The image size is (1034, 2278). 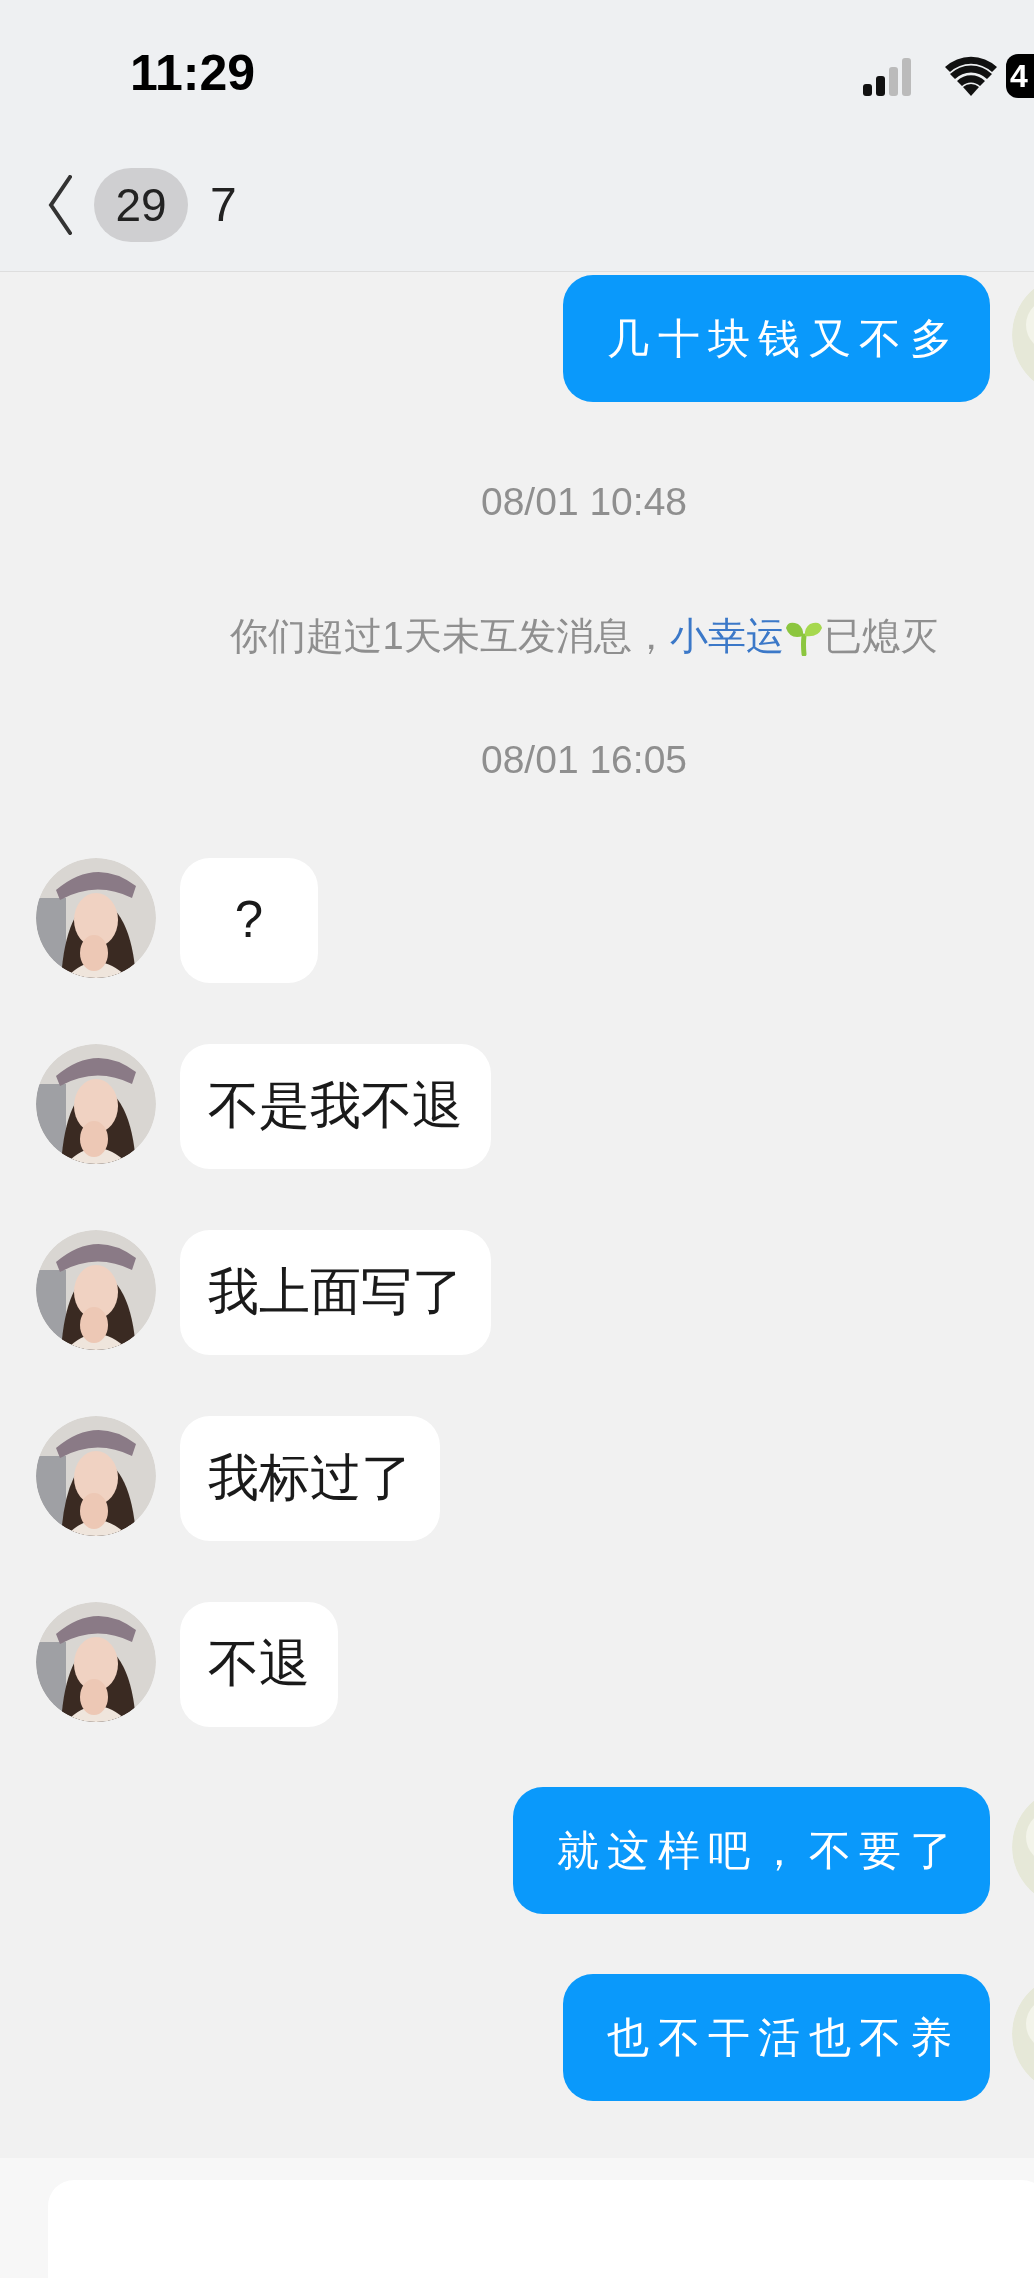 What do you see at coordinates (249, 920) in the screenshot?
I see `message-bubble: ?` at bounding box center [249, 920].